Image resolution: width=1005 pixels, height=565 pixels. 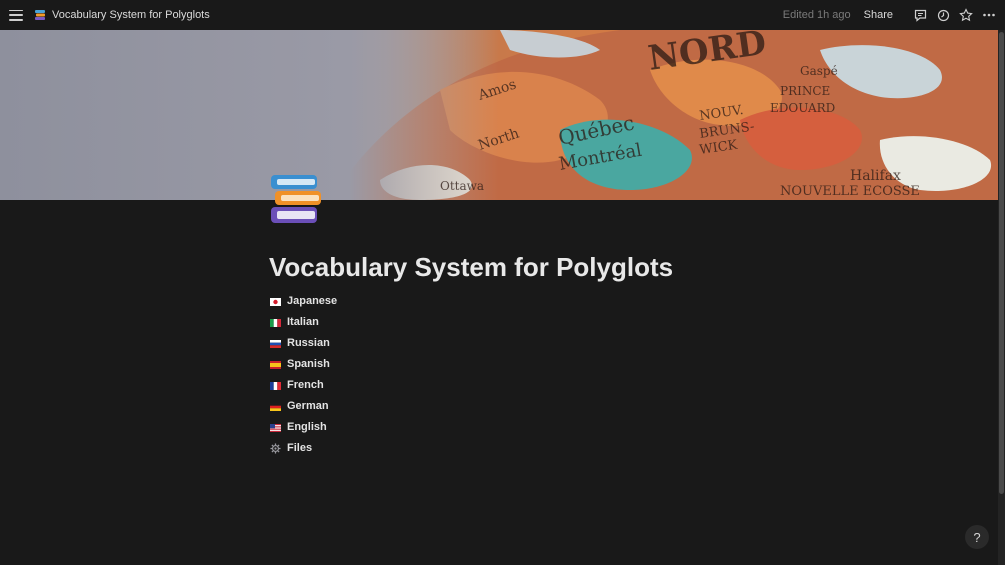 What do you see at coordinates (875, 176) in the screenshot?
I see `svg-text: Halifax` at bounding box center [875, 176].